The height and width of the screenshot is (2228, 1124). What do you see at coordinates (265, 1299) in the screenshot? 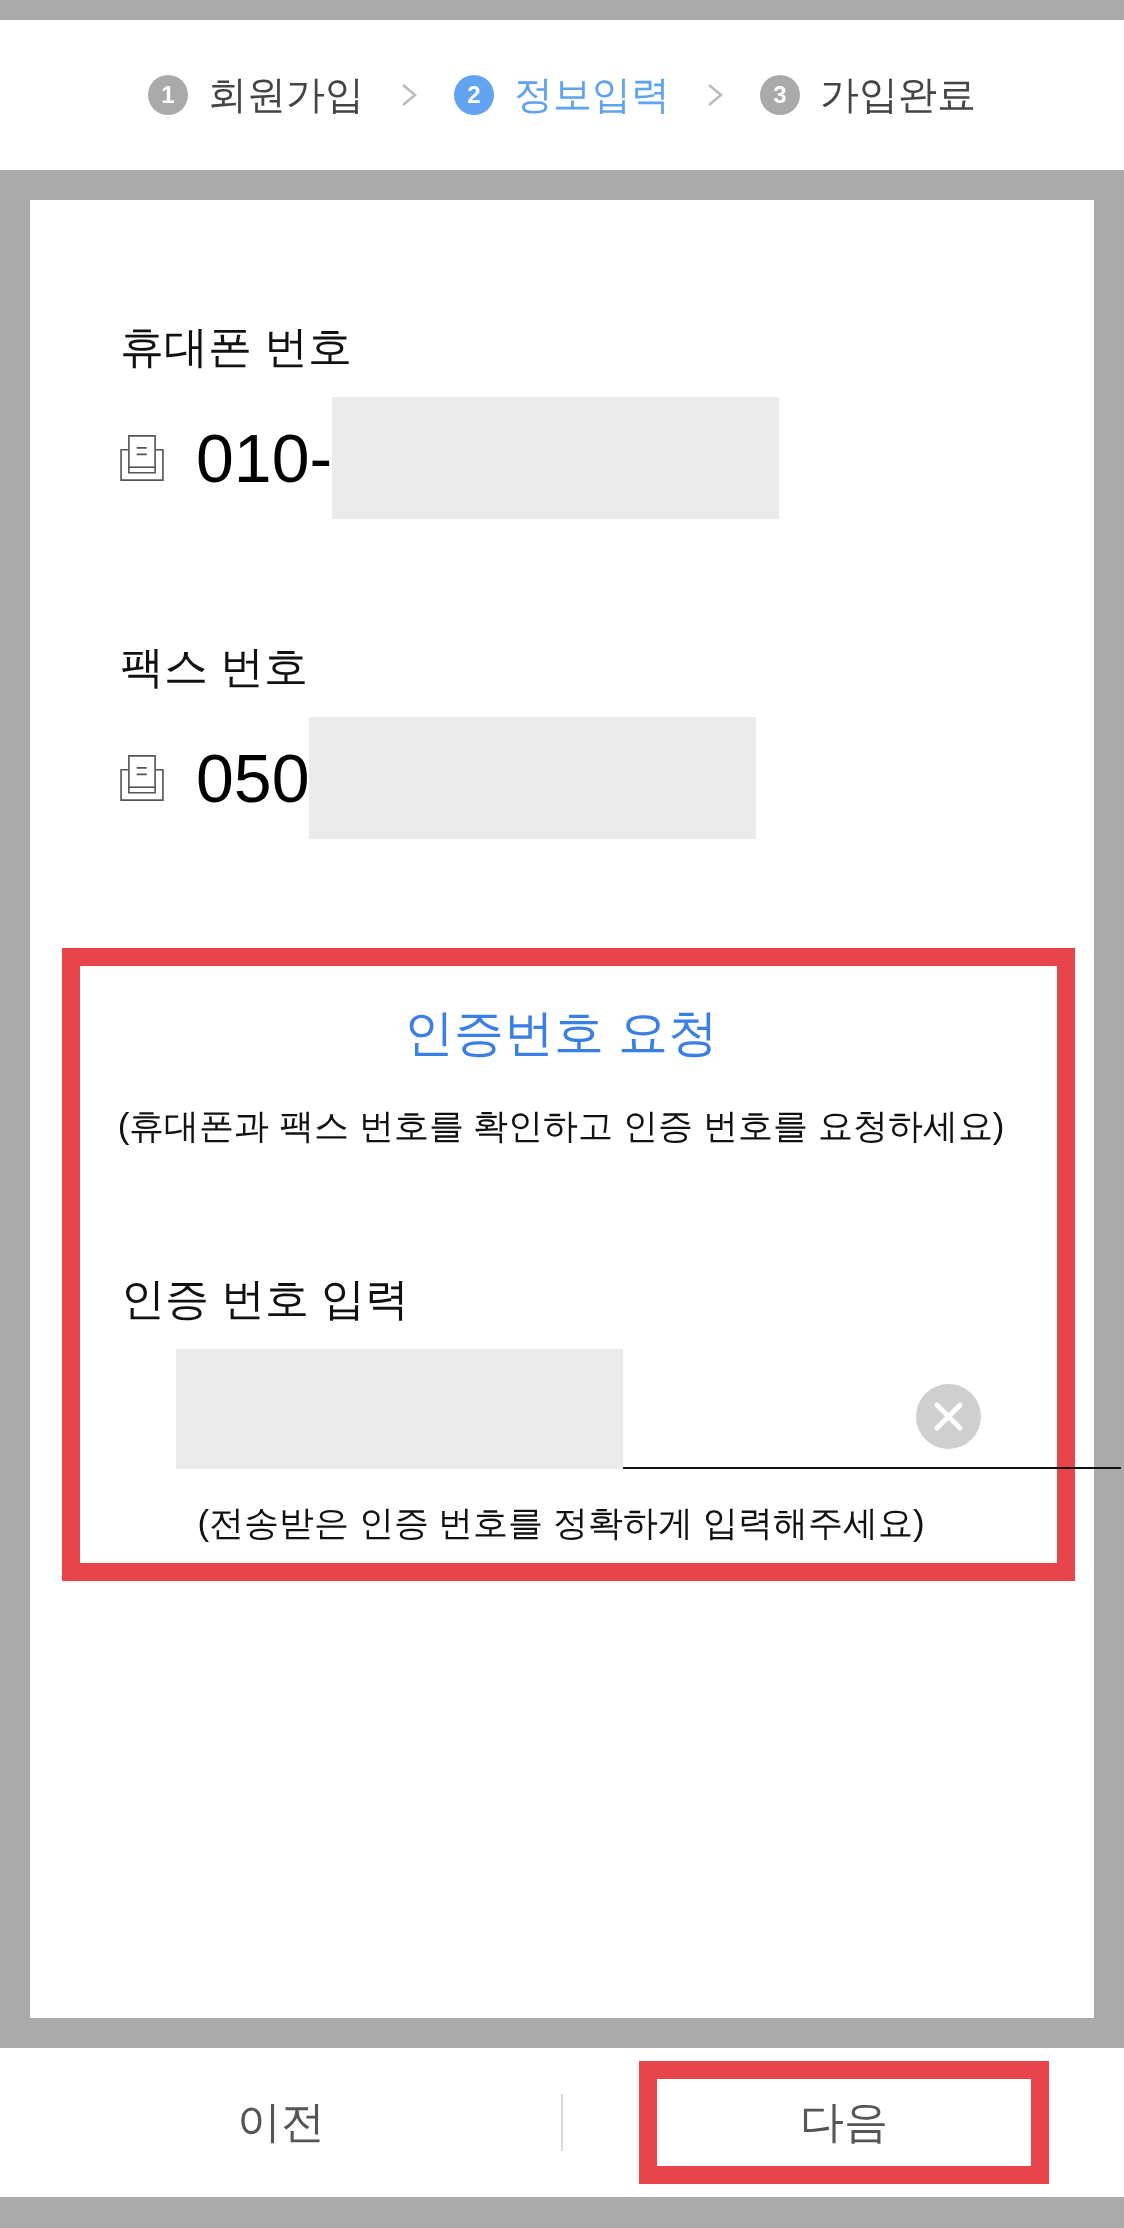
I see `field-label: 인증 번호 입력` at bounding box center [265, 1299].